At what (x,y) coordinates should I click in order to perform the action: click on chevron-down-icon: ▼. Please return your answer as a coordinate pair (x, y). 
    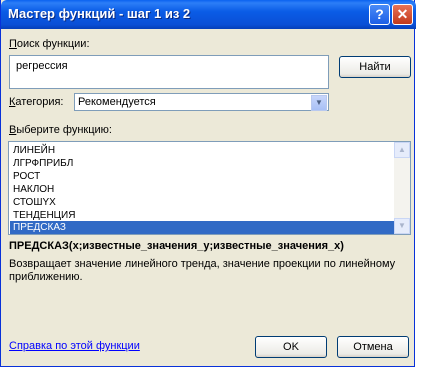
    Looking at the image, I should click on (319, 103).